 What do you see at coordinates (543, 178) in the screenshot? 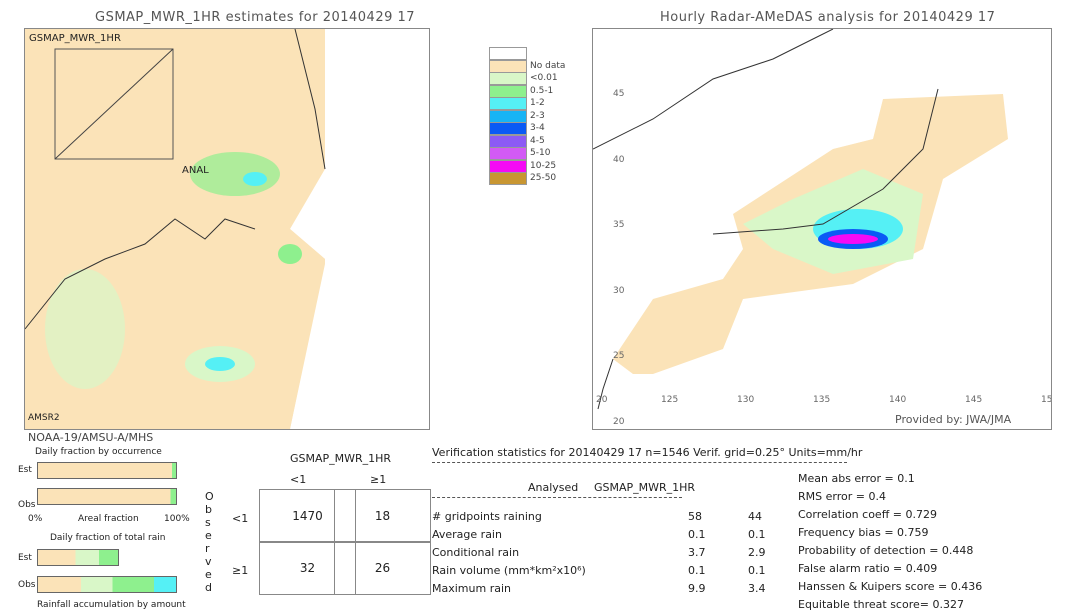
I see `legend-label: 25-50` at bounding box center [543, 178].